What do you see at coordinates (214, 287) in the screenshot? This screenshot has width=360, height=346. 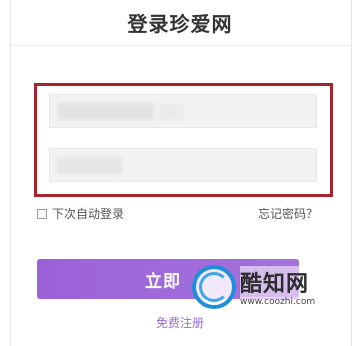 I see `coozhi-logo-inner-icon` at bounding box center [214, 287].